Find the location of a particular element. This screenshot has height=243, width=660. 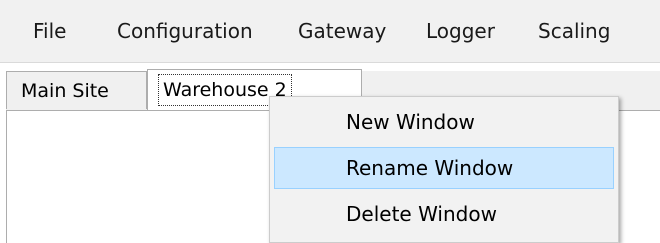

tab-main-site-label: Main Site is located at coordinates (65, 91).